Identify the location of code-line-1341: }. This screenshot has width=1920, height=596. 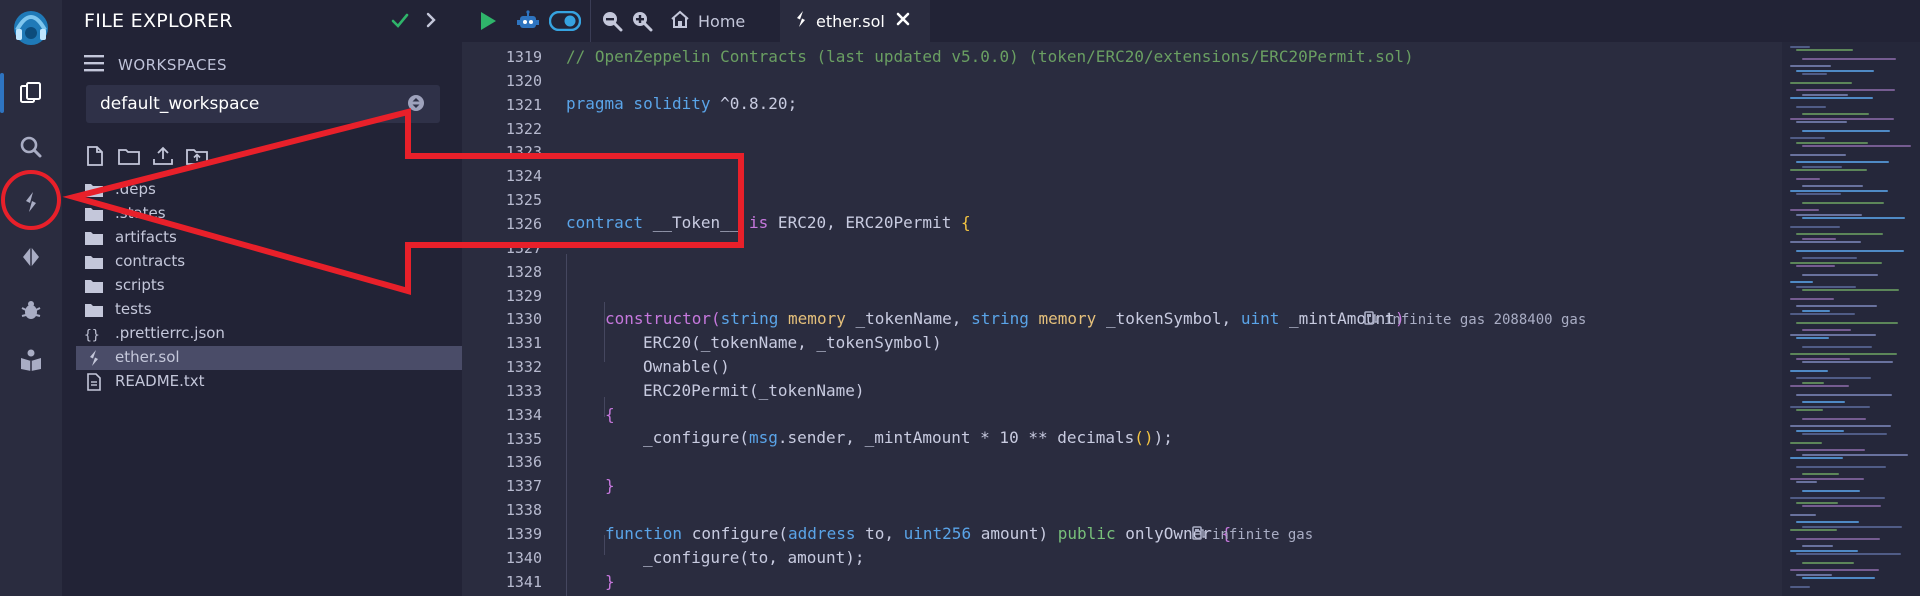
(610, 581).